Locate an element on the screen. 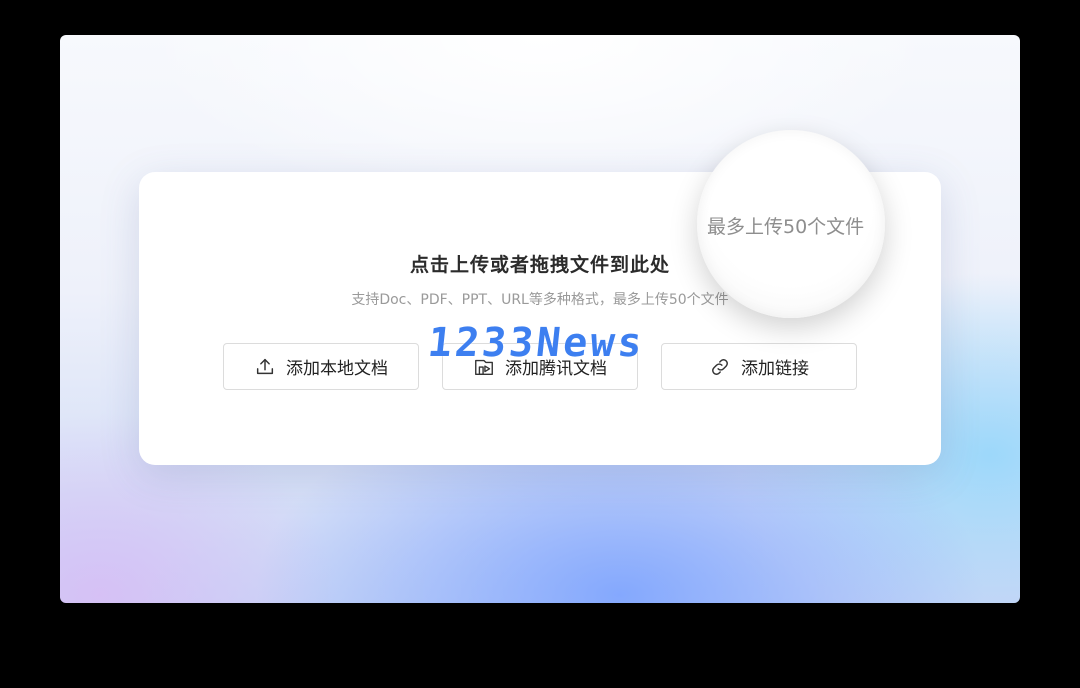  watermark: 1233News is located at coordinates (536, 343).